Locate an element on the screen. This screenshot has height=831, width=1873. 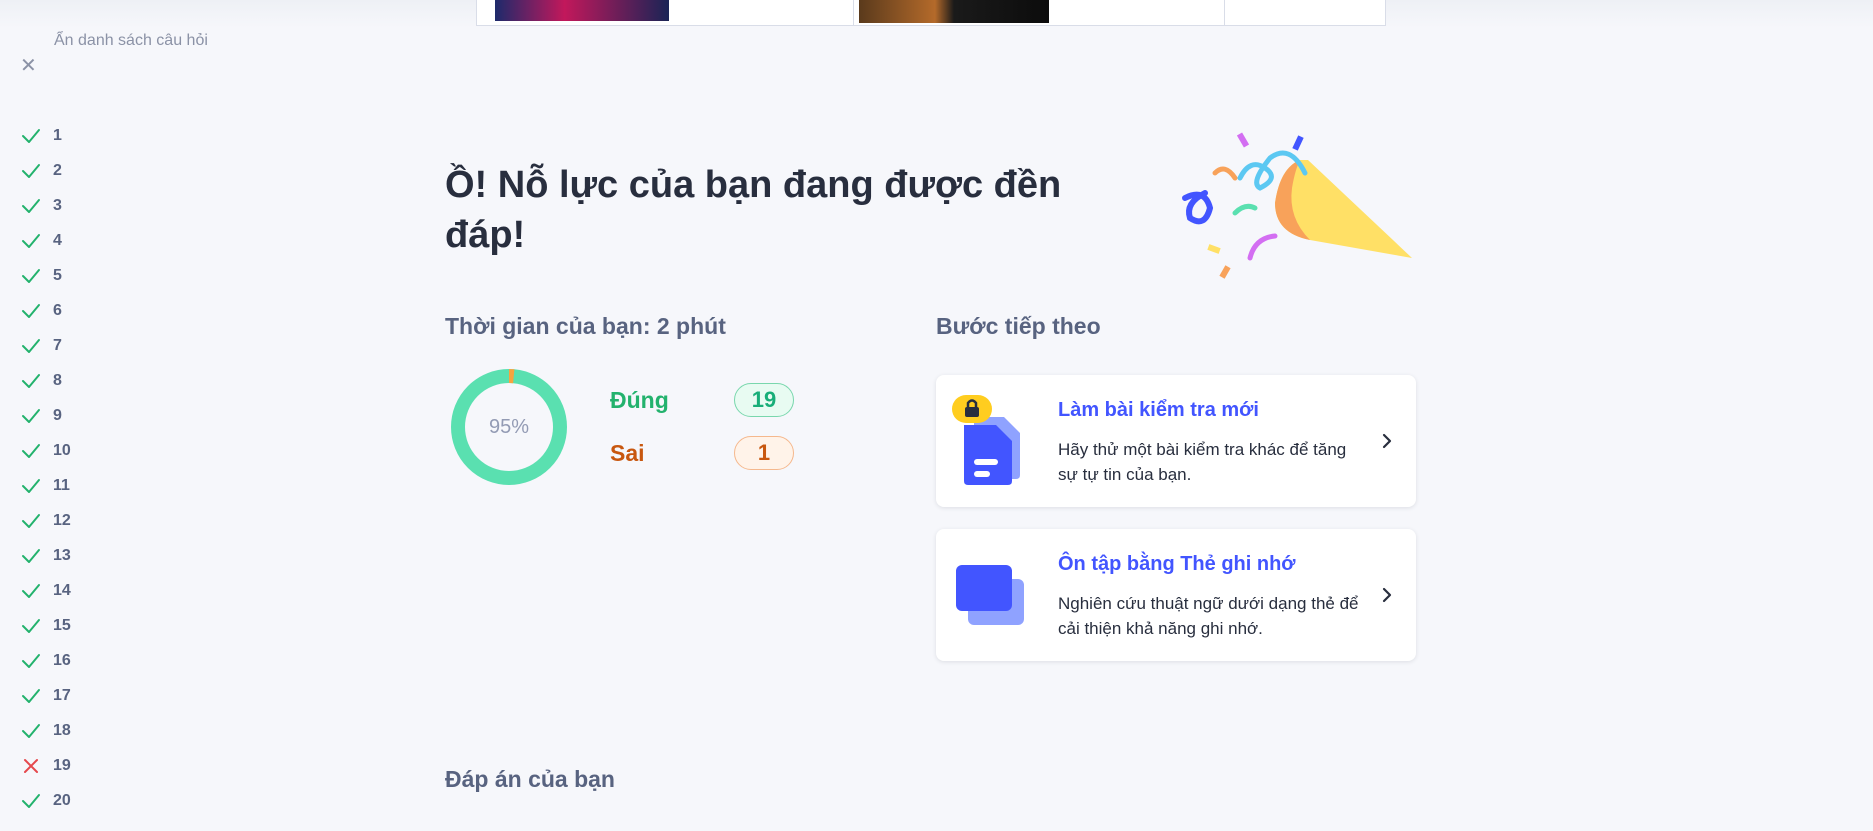
flashcards-title: Ôn tập bằng Thẻ ghi nhớ is located at coordinates (1177, 564).